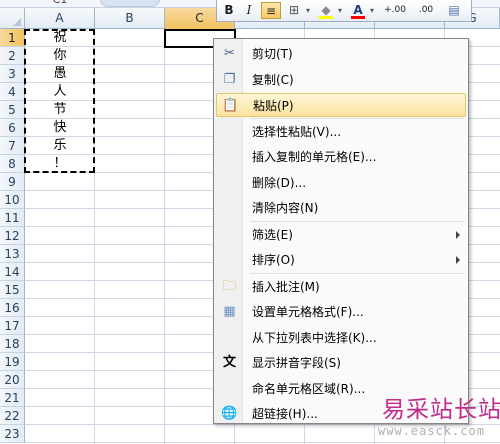 The width and height of the screenshot is (500, 444). I want to click on context-menu-item-label: 显示拼音字段(S), so click(296, 363).